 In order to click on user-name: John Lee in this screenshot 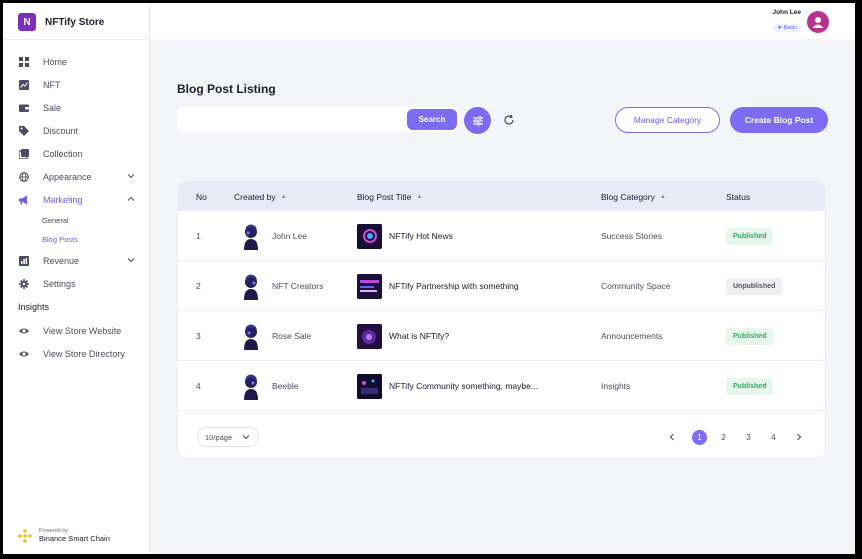, I will do `click(786, 12)`.